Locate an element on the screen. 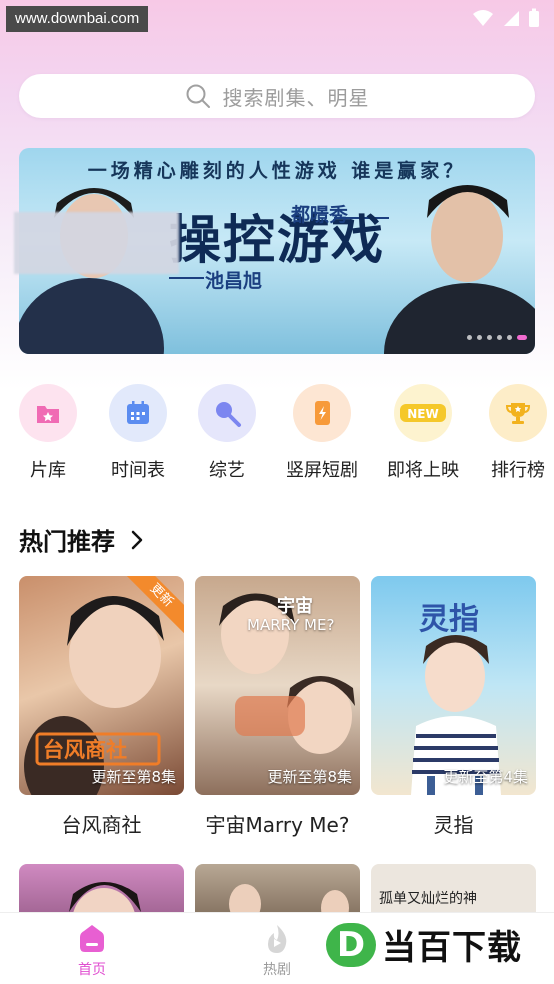 Image resolution: width=554 pixels, height=984 pixels. nav-short-drama: 竖屏短剧 is located at coordinates (322, 433).